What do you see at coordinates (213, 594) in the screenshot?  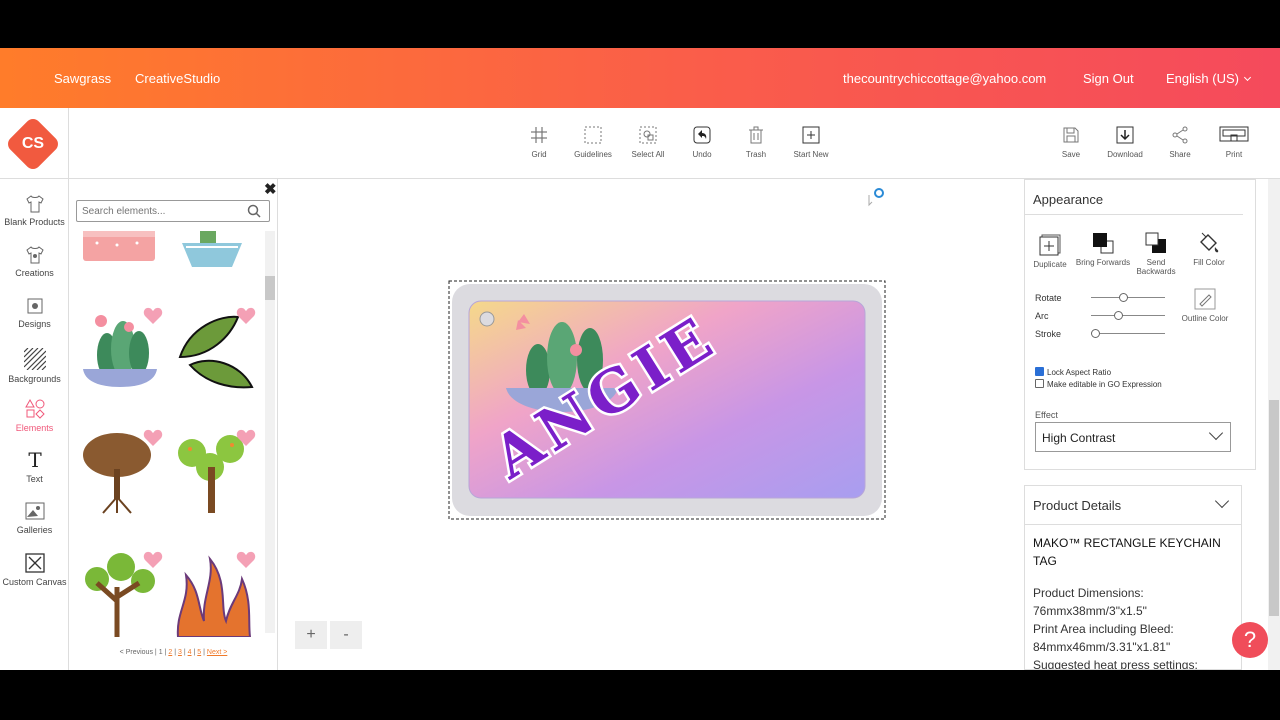 I see `element-thumb-flames` at bounding box center [213, 594].